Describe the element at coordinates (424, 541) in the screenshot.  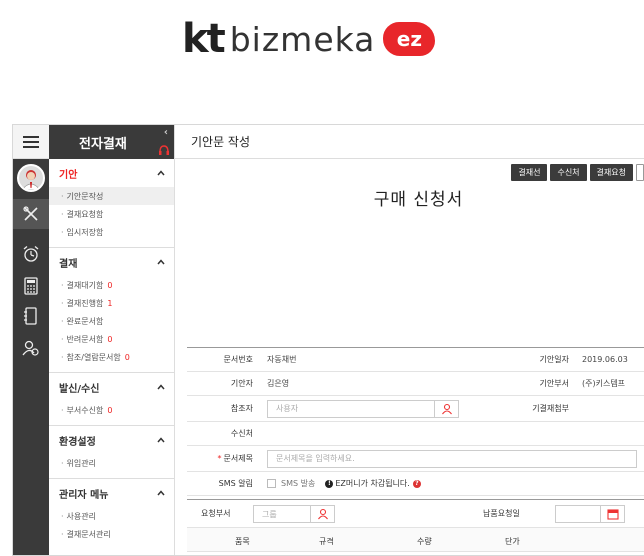
I see `col-quantity: 수량` at that location.